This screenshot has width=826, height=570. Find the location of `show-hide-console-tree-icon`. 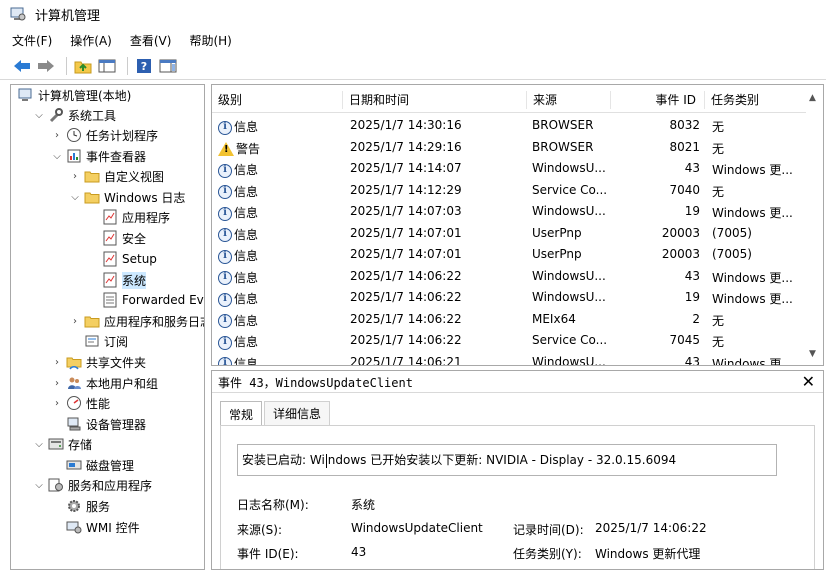

show-hide-console-tree-icon is located at coordinates (107, 66).